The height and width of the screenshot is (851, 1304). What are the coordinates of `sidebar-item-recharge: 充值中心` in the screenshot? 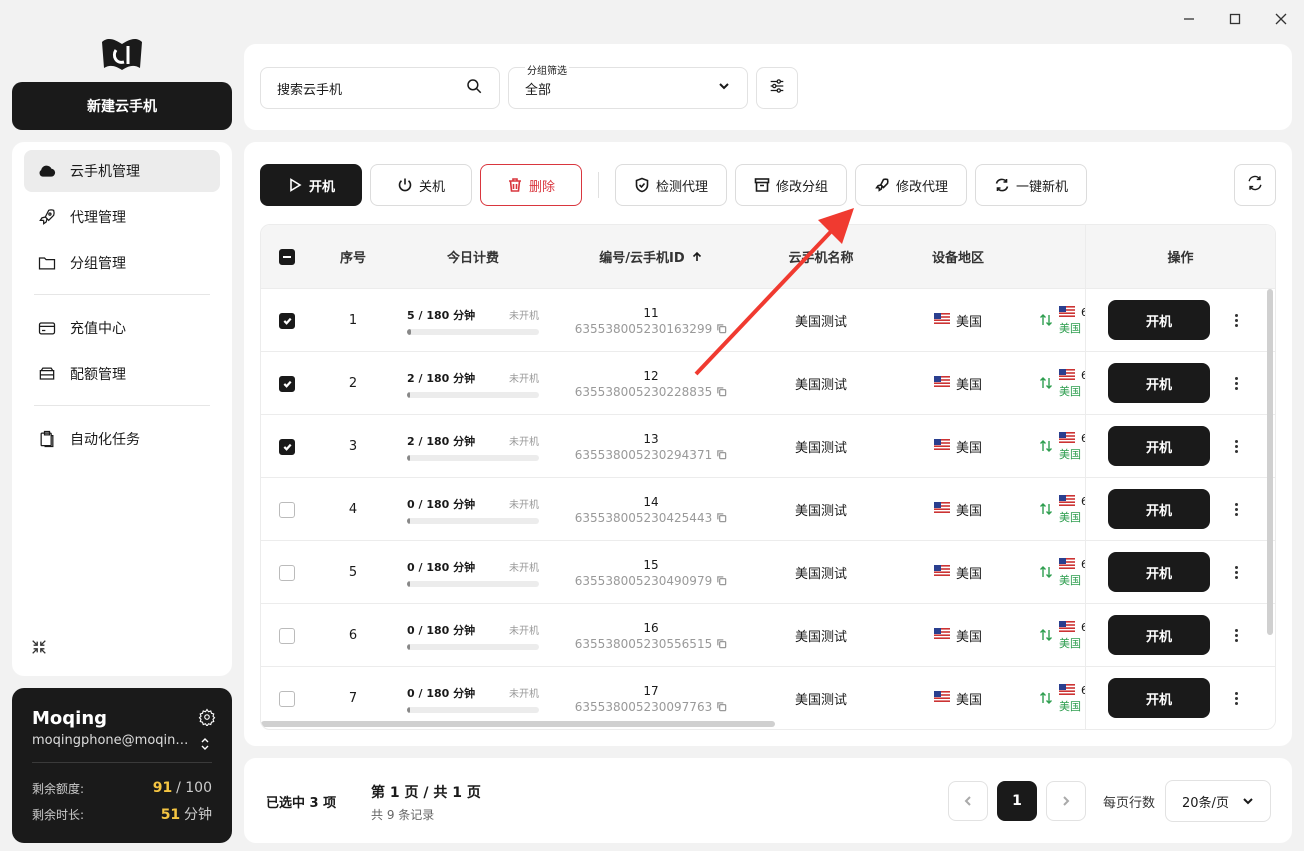 It's located at (122, 328).